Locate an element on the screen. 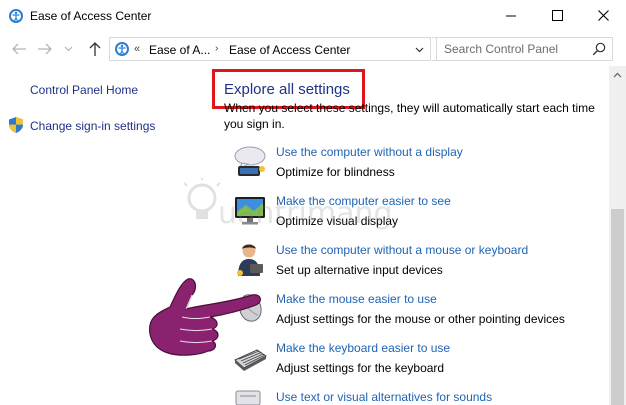 Image resolution: width=626 pixels, height=405 pixels. vertical-scrollbar is located at coordinates (617, 235).